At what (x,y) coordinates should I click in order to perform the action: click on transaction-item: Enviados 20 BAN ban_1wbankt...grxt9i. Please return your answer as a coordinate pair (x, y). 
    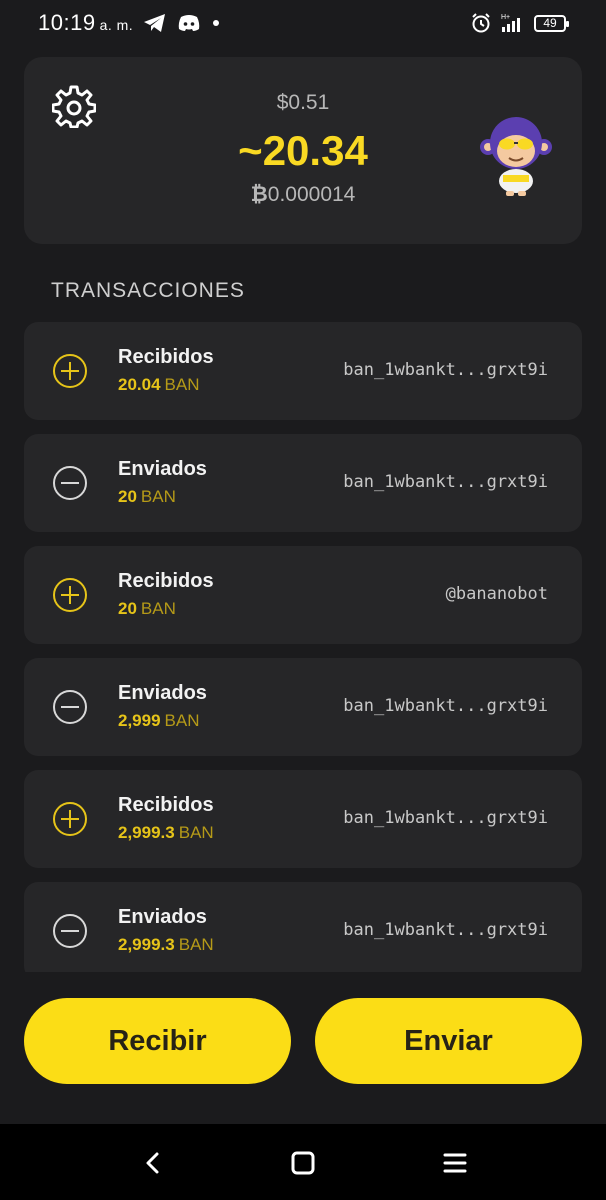
    Looking at the image, I should click on (303, 483).